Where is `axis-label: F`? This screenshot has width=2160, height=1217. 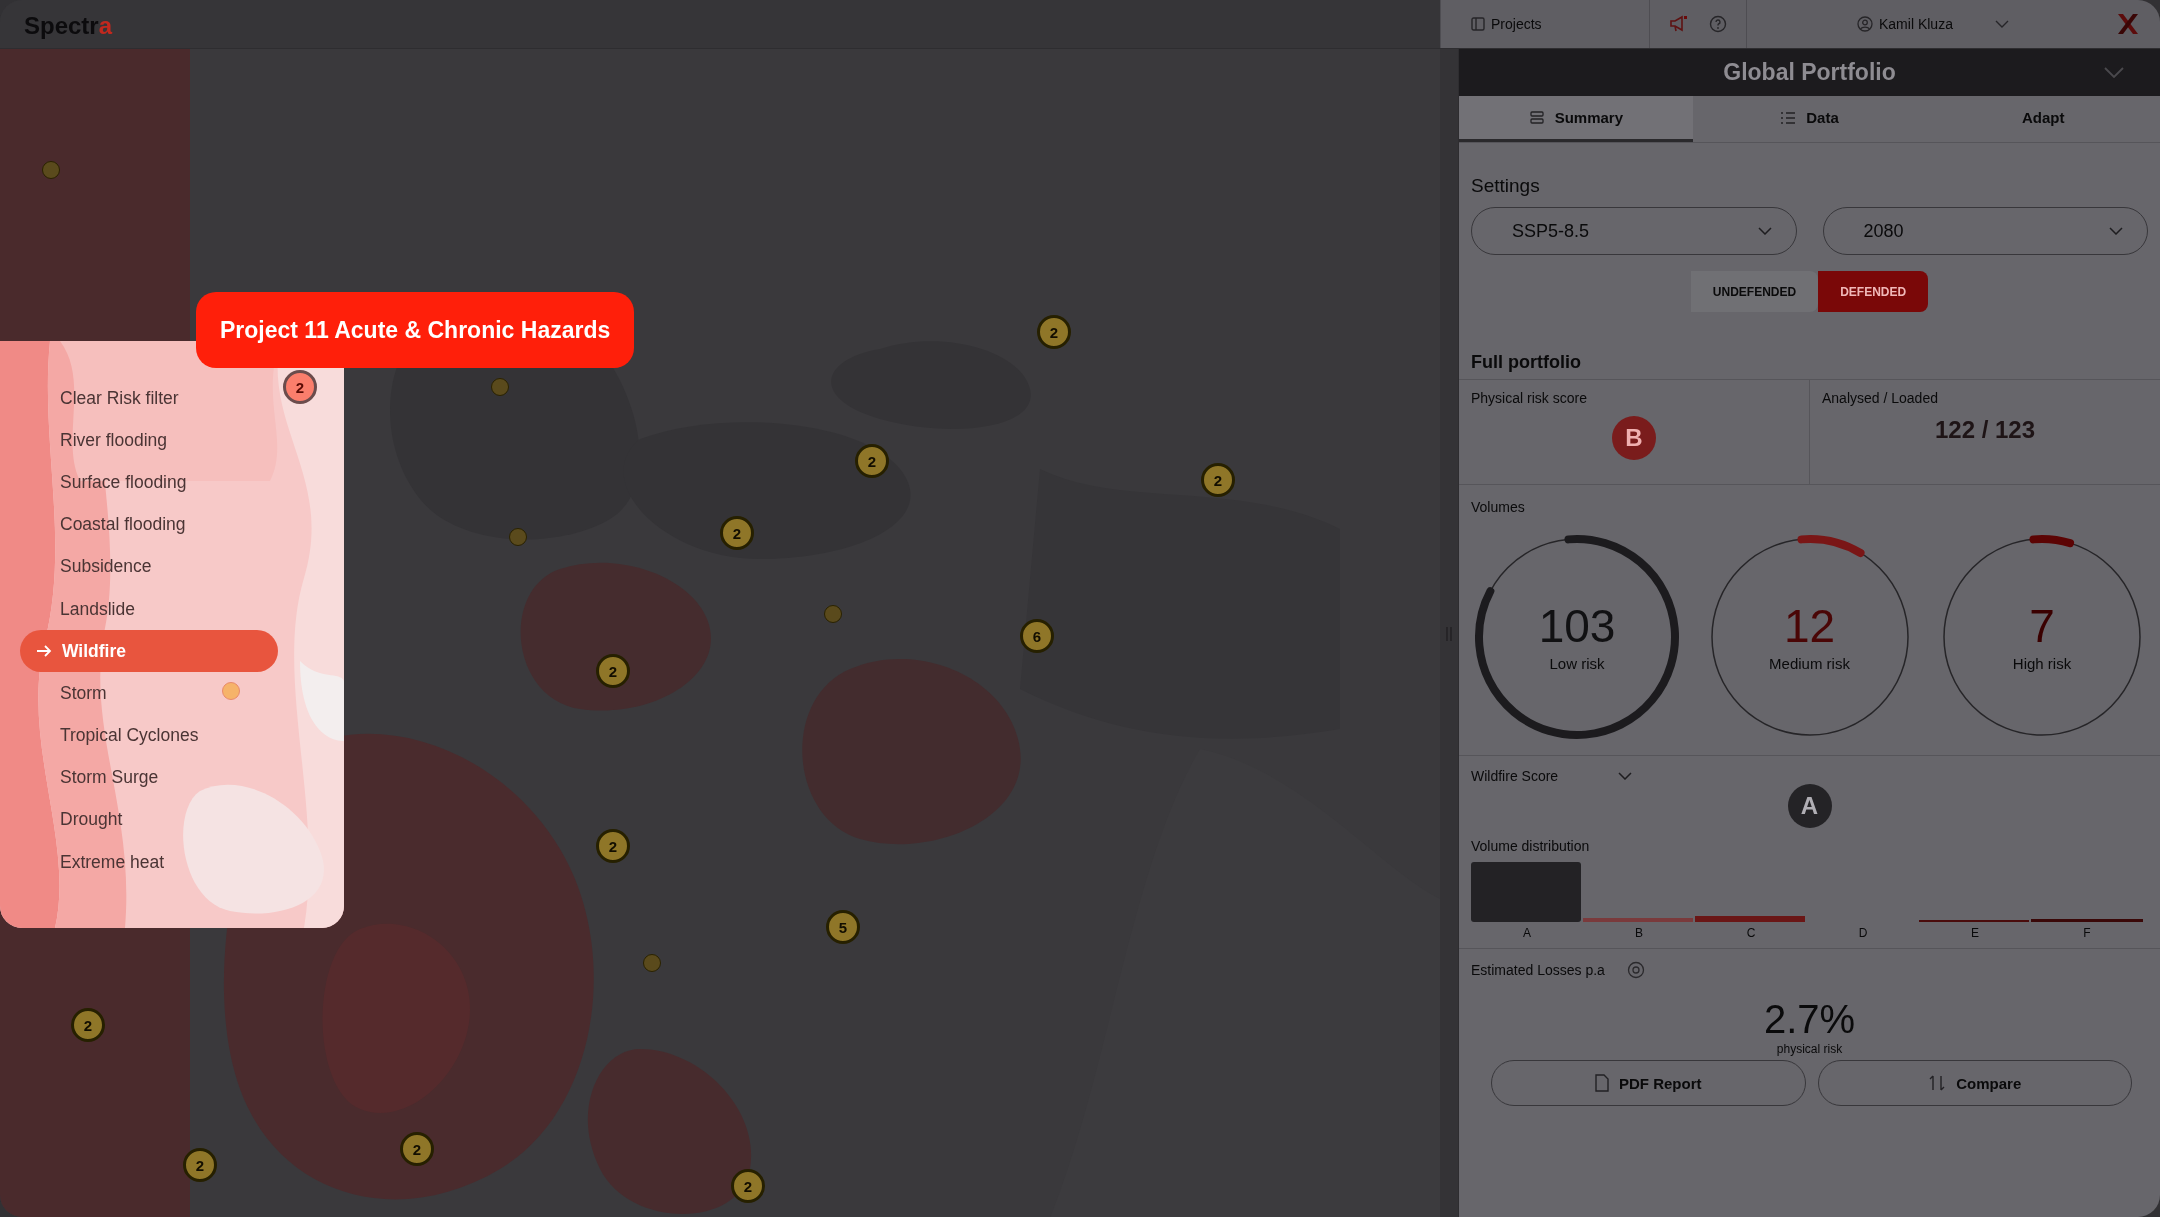 axis-label: F is located at coordinates (2087, 933).